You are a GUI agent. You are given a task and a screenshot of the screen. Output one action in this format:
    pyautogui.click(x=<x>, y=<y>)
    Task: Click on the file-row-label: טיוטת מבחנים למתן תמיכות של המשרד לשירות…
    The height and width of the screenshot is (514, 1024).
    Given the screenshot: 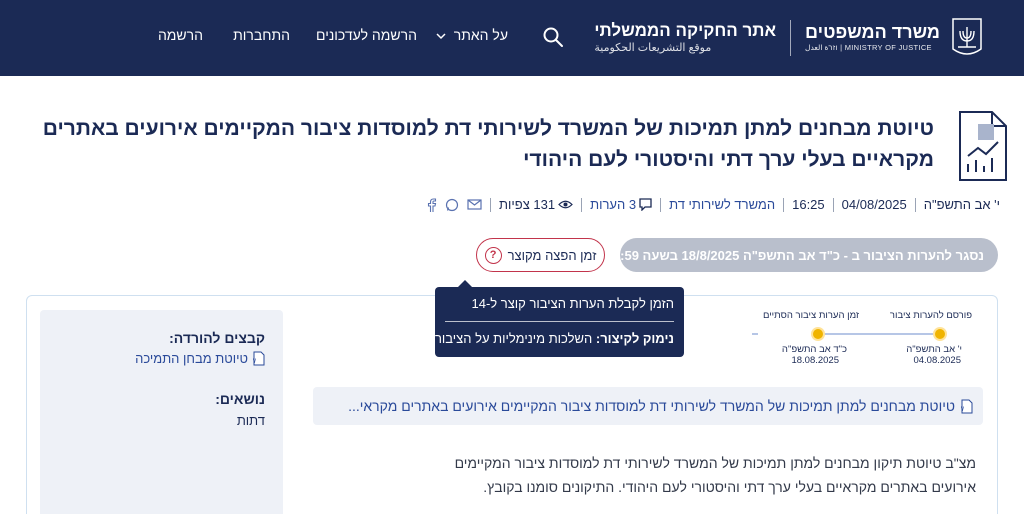 What is the action you would take?
    pyautogui.click(x=651, y=406)
    